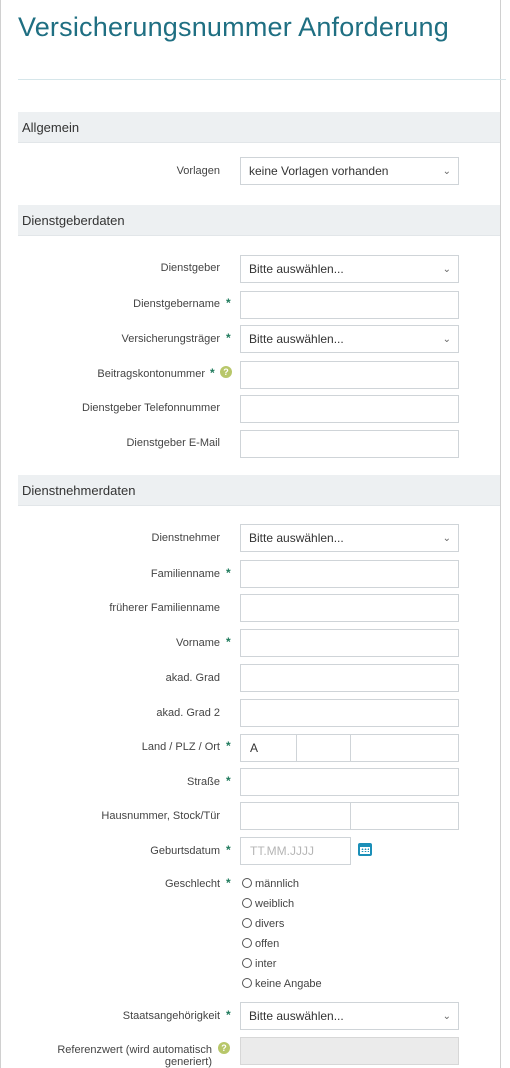 The width and height of the screenshot is (510, 1068). Describe the element at coordinates (164, 608) in the screenshot. I see `frueherer-familienname-label: früherer Familienname` at that location.